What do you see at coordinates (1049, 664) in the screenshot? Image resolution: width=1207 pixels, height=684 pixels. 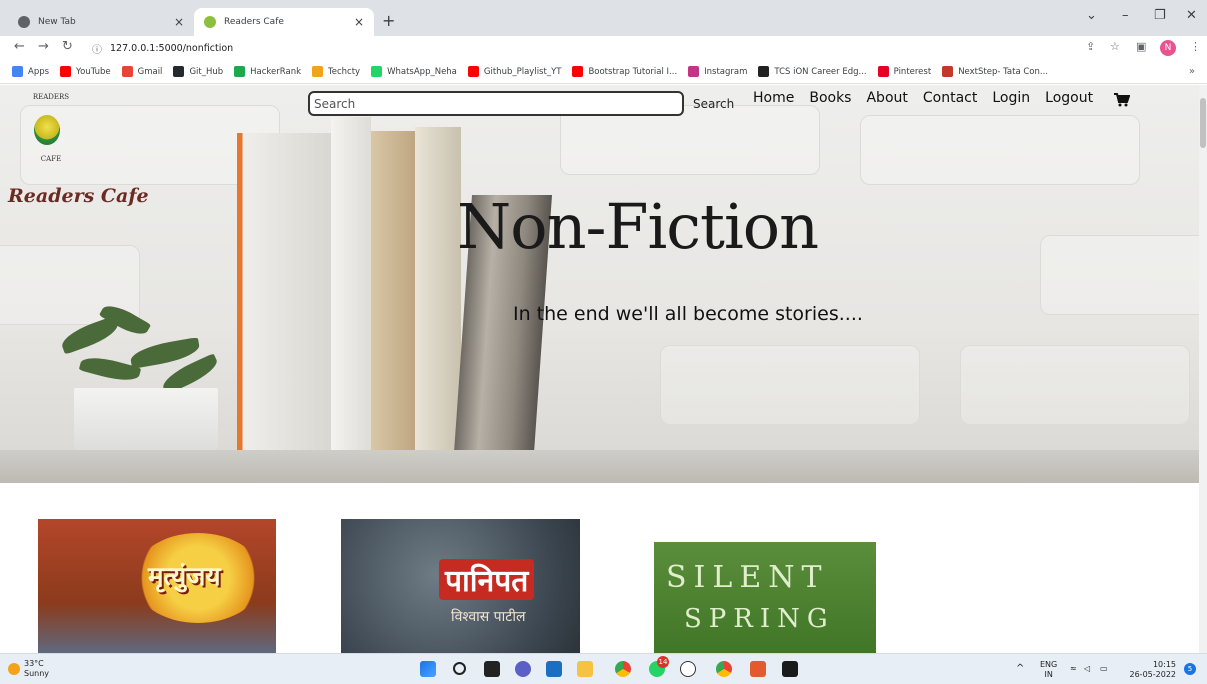 I see `lang-top: ENG` at bounding box center [1049, 664].